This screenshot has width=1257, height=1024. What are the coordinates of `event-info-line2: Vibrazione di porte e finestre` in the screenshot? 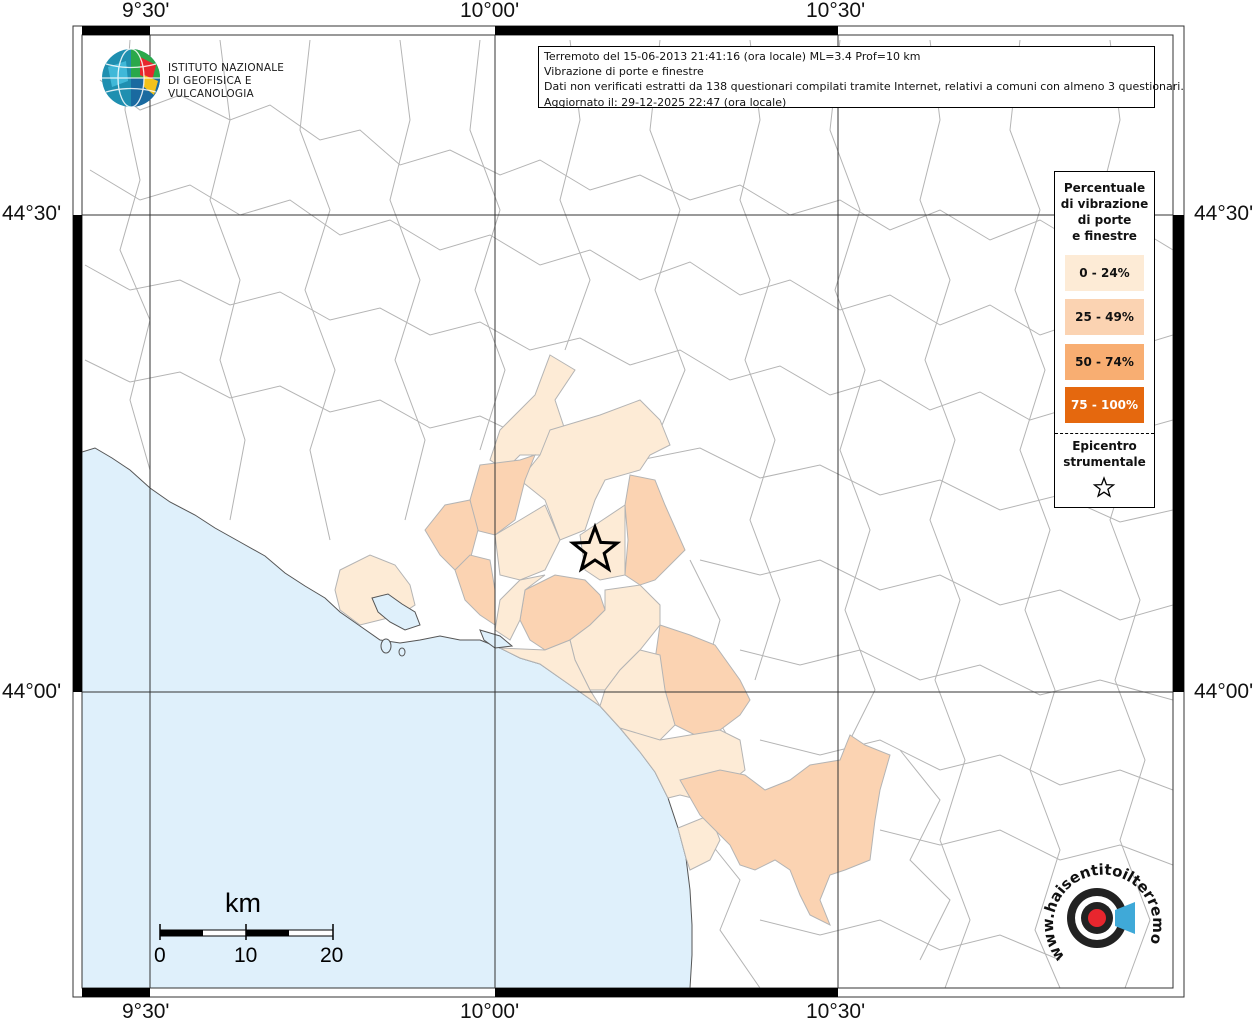 It's located at (624, 72).